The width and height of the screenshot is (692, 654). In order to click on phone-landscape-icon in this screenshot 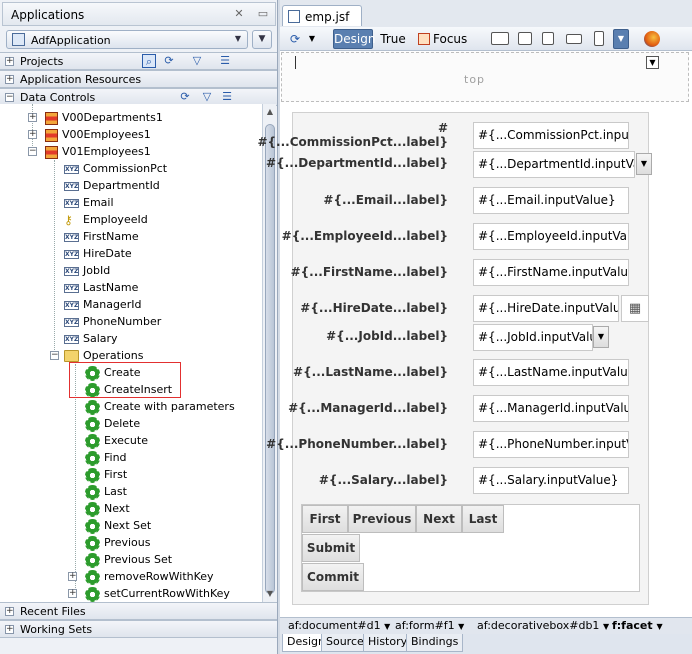, I will do `click(574, 39)`.